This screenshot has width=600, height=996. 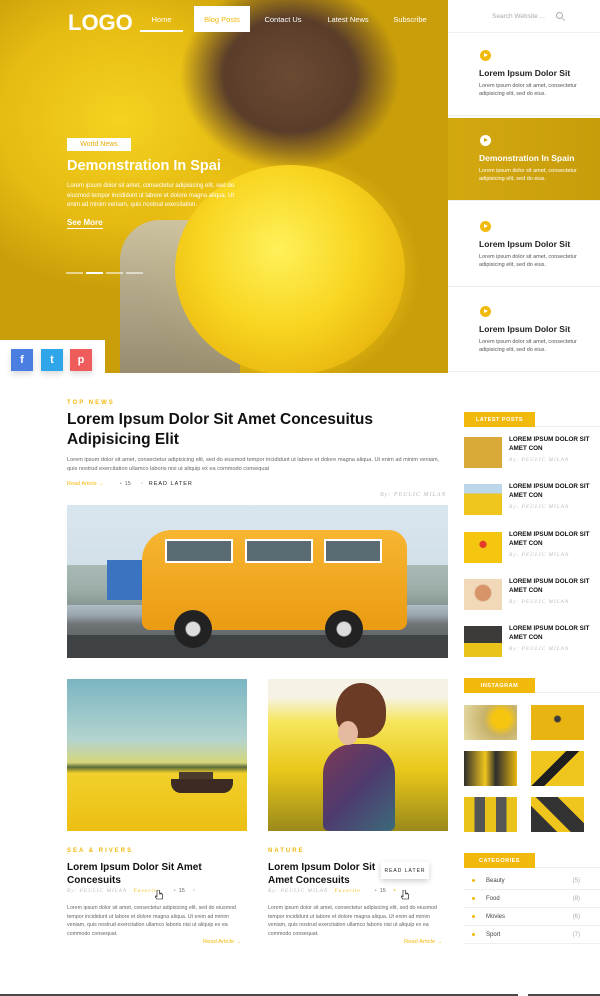 What do you see at coordinates (413, 495) in the screenshot?
I see `article-byline: By: PEULIC MILAN` at bounding box center [413, 495].